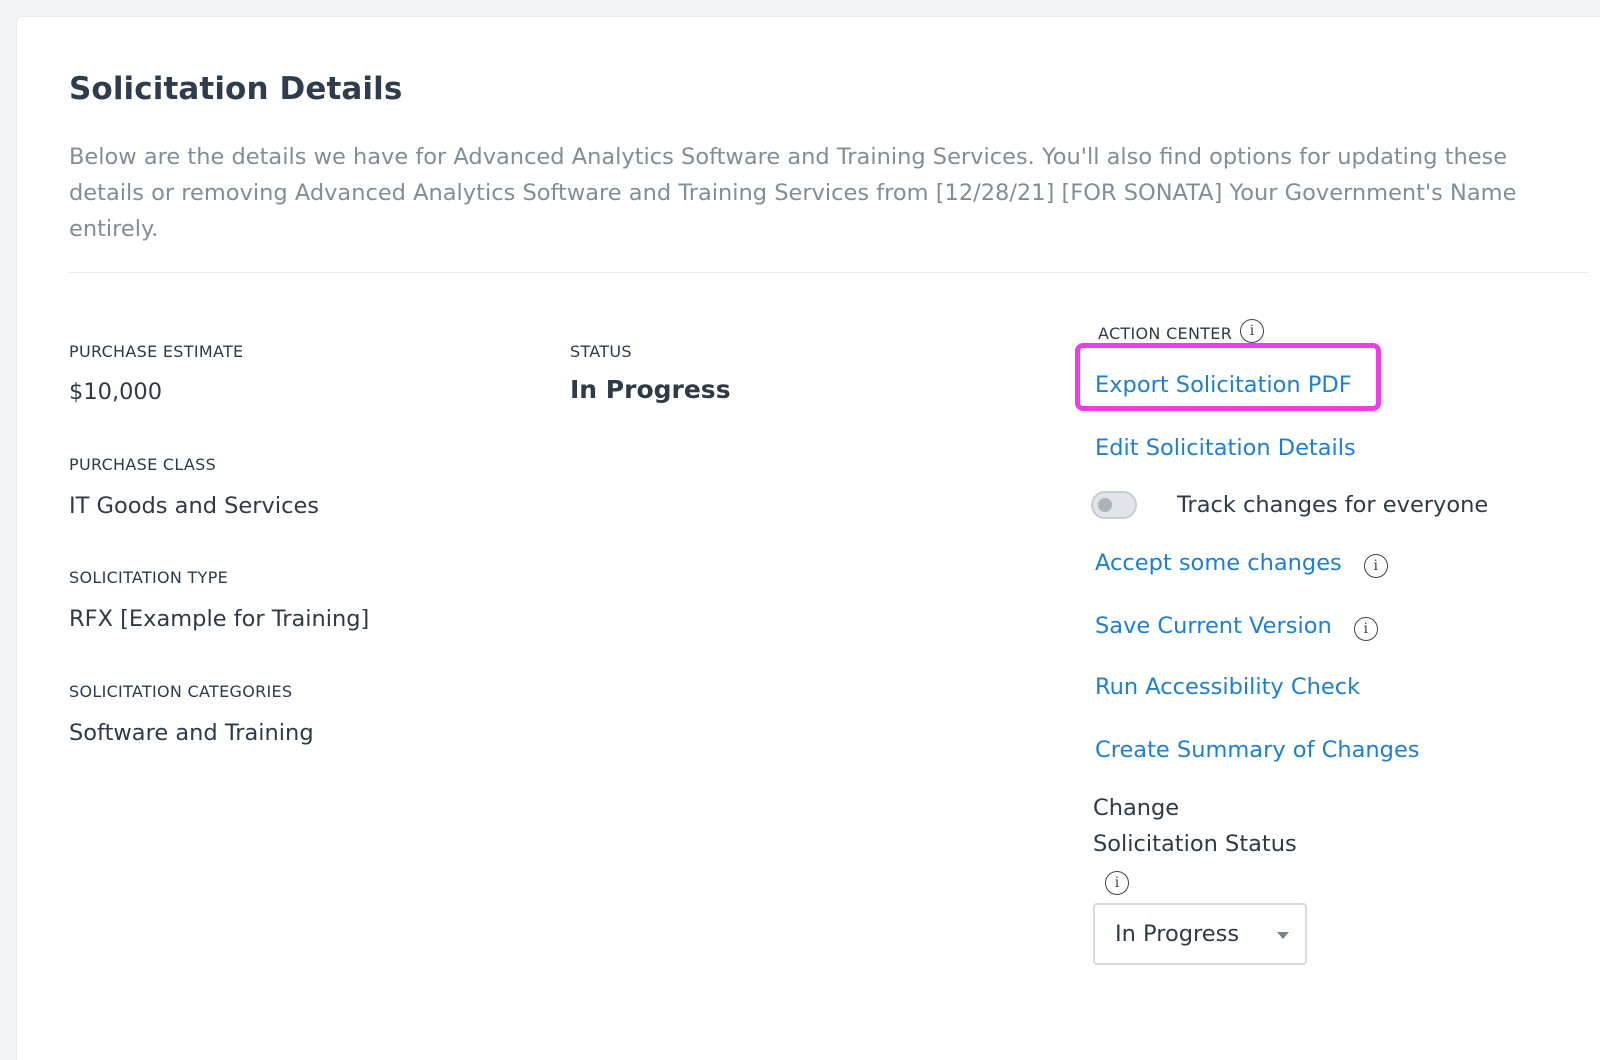  Describe the element at coordinates (181, 691) in the screenshot. I see `solicitation-categories-label: SOLICITATION CATEGORIES` at that location.